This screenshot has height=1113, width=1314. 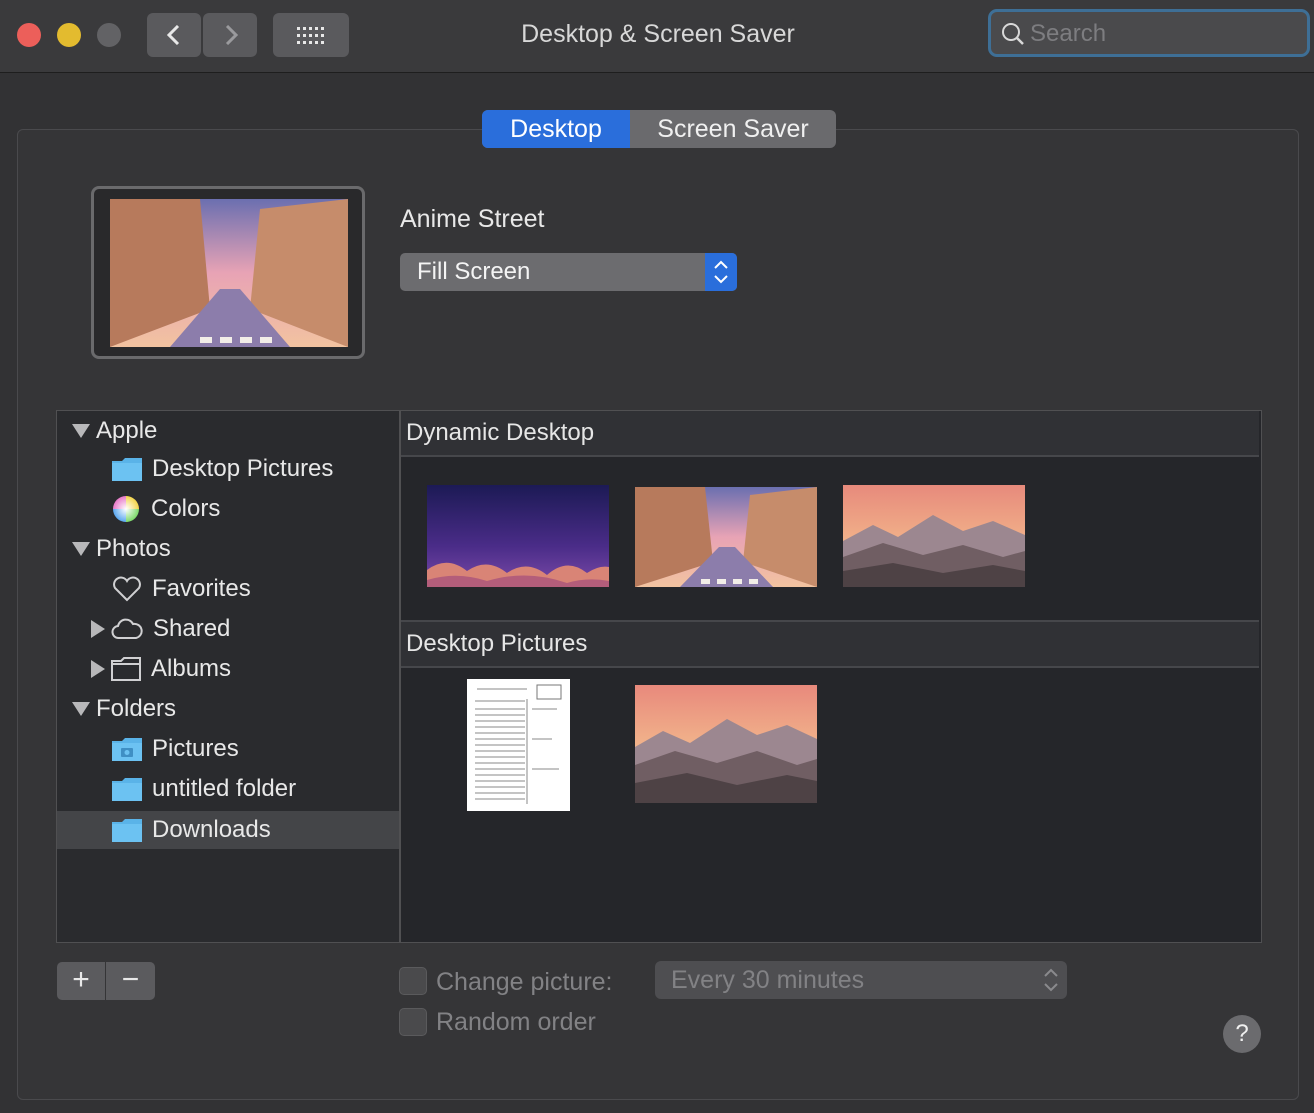 I want to click on chevron-left-icon, so click(x=173, y=35).